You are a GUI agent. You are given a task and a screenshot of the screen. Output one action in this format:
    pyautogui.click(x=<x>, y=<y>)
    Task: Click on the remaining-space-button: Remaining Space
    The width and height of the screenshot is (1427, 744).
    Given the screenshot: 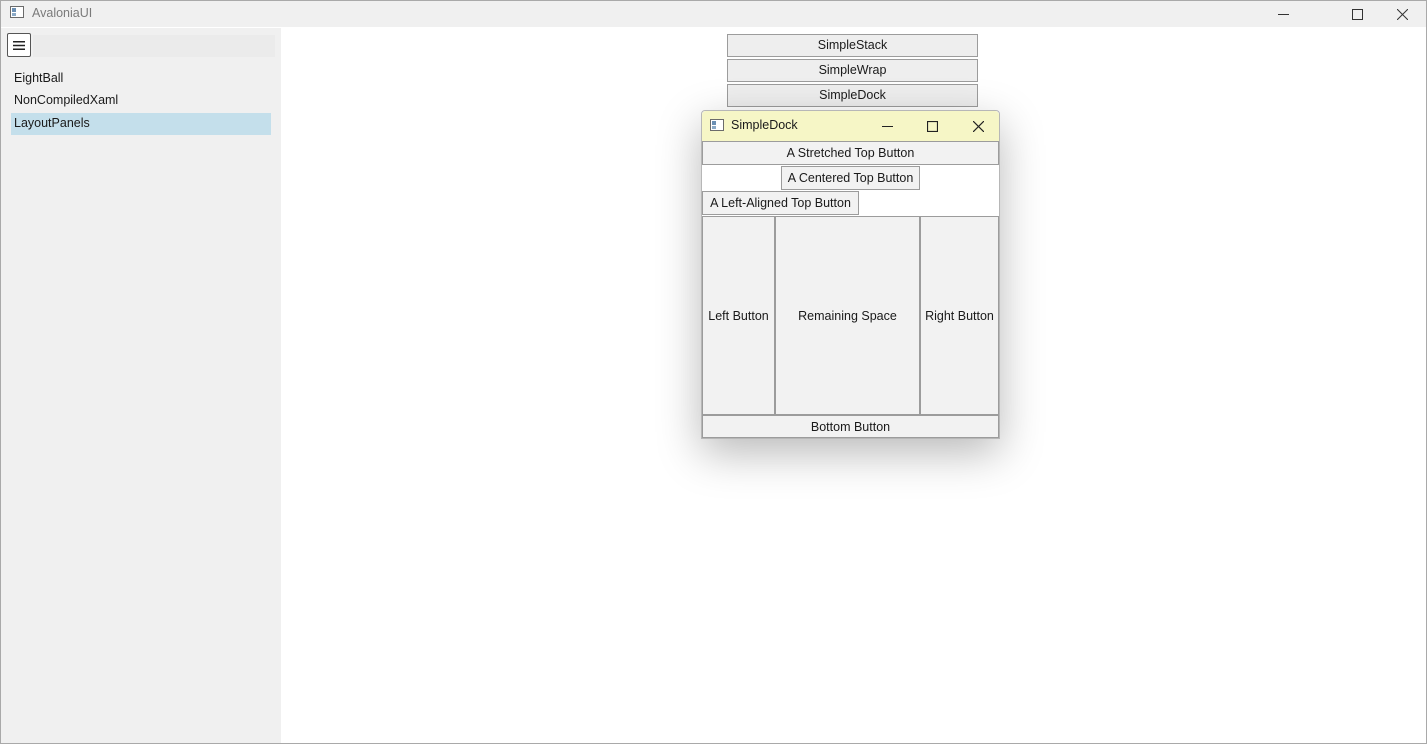 What is the action you would take?
    pyautogui.click(x=847, y=315)
    